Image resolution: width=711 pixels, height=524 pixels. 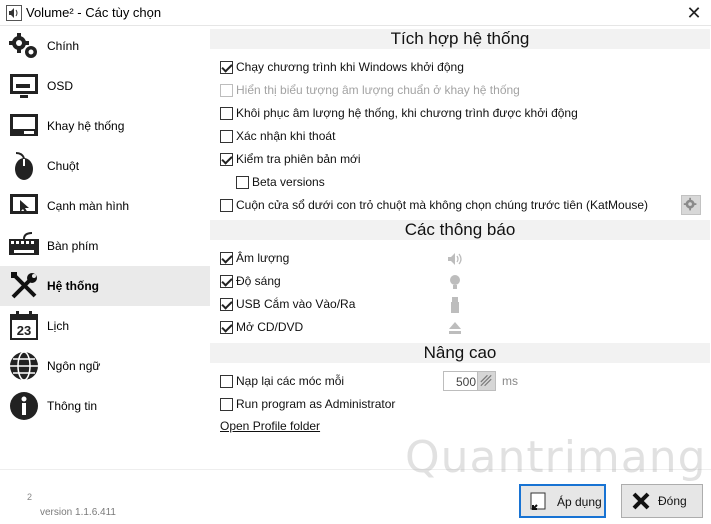 I want to click on speaker-app-icon, so click(x=14, y=13).